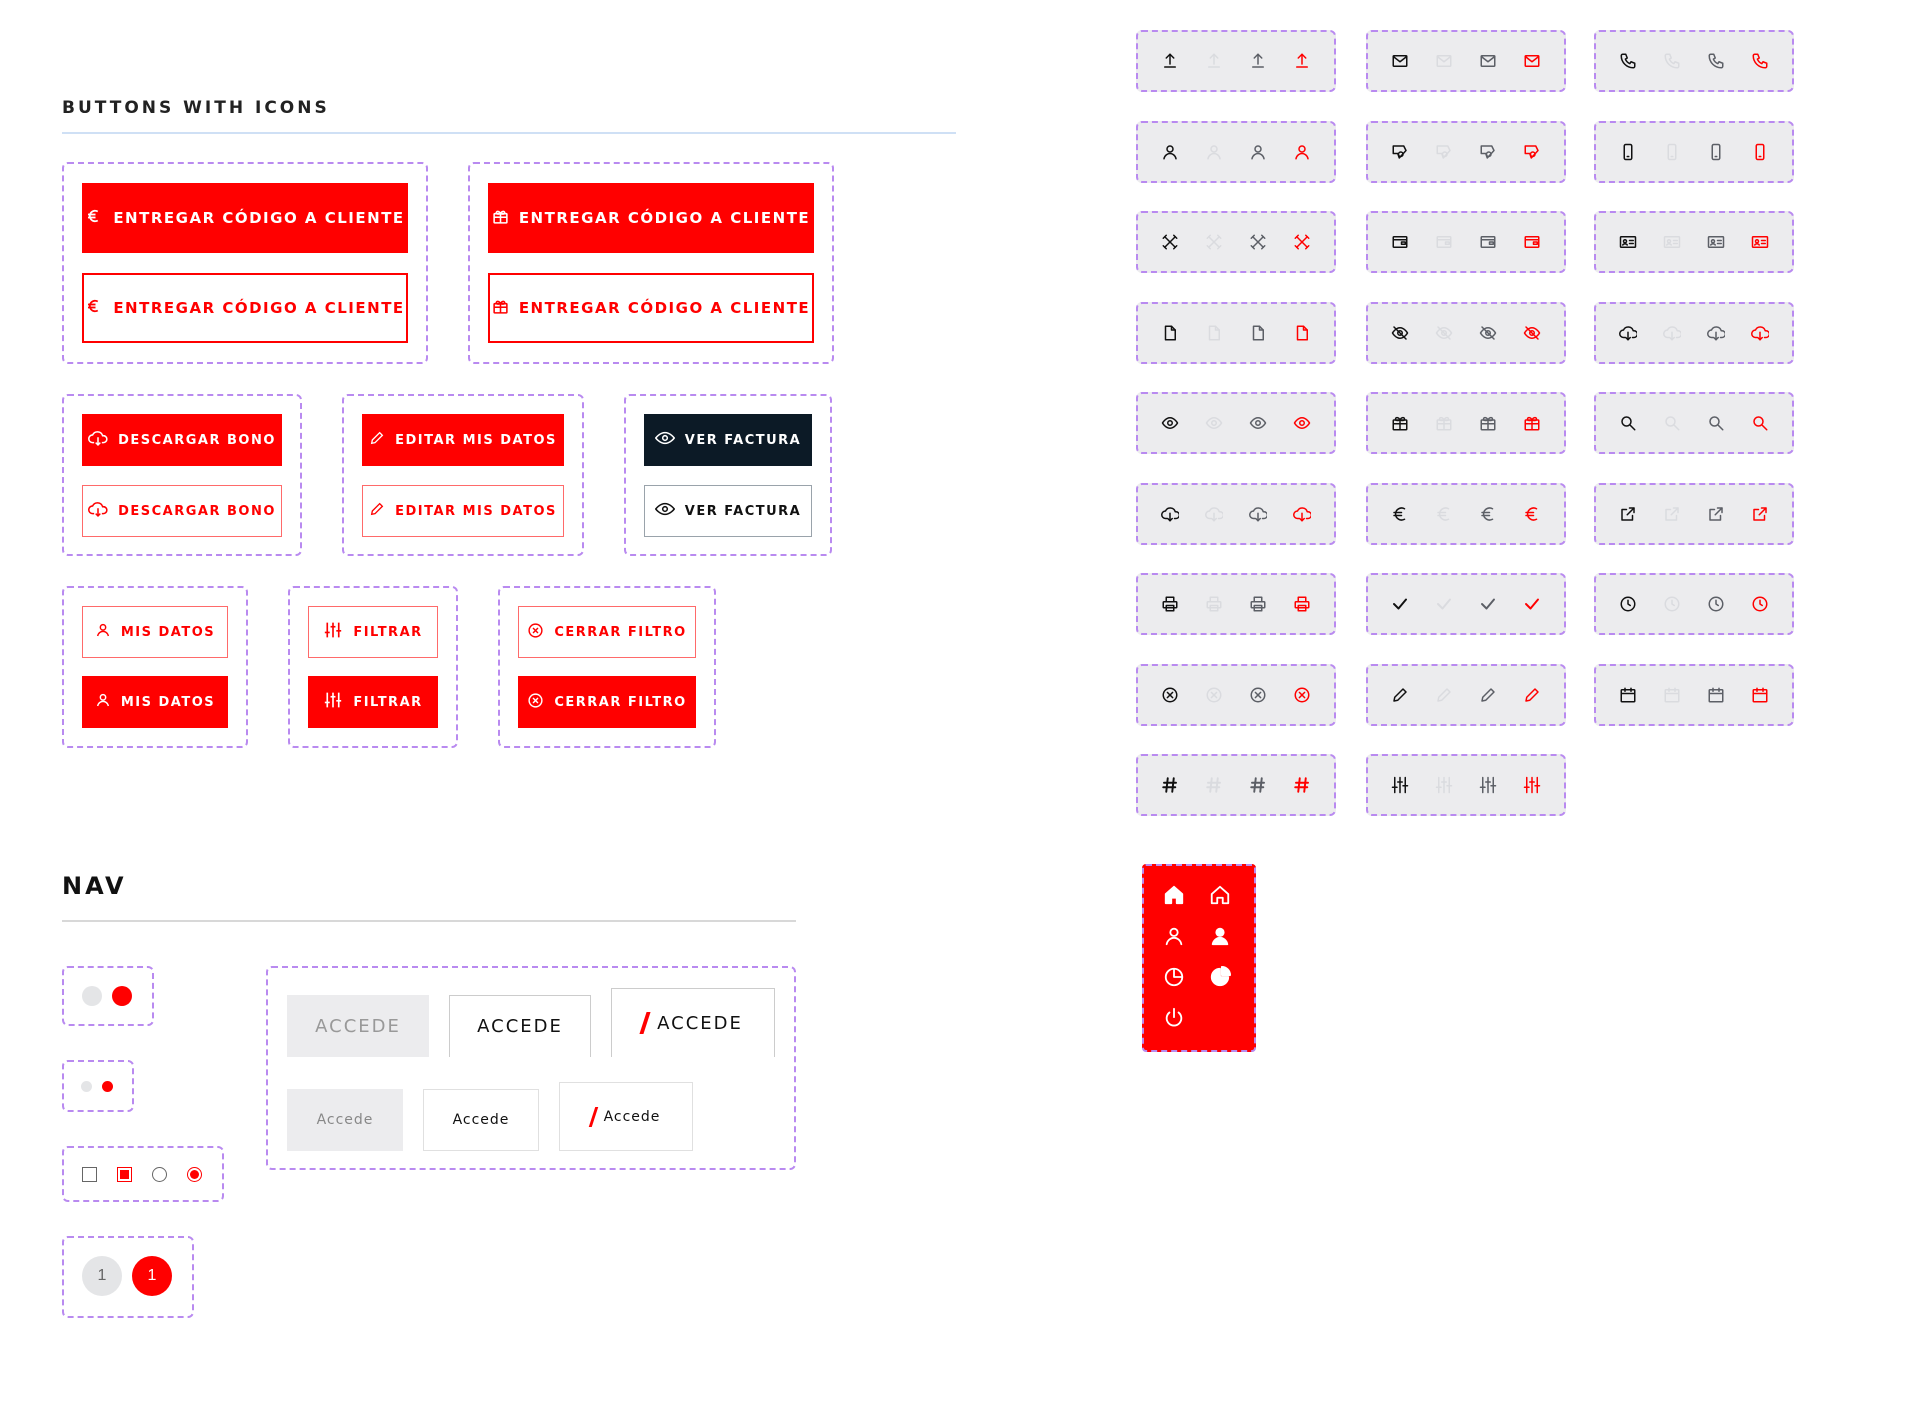 The width and height of the screenshot is (1920, 1414). Describe the element at coordinates (102, 1276) in the screenshot. I see `page-number-inactive: 1` at that location.